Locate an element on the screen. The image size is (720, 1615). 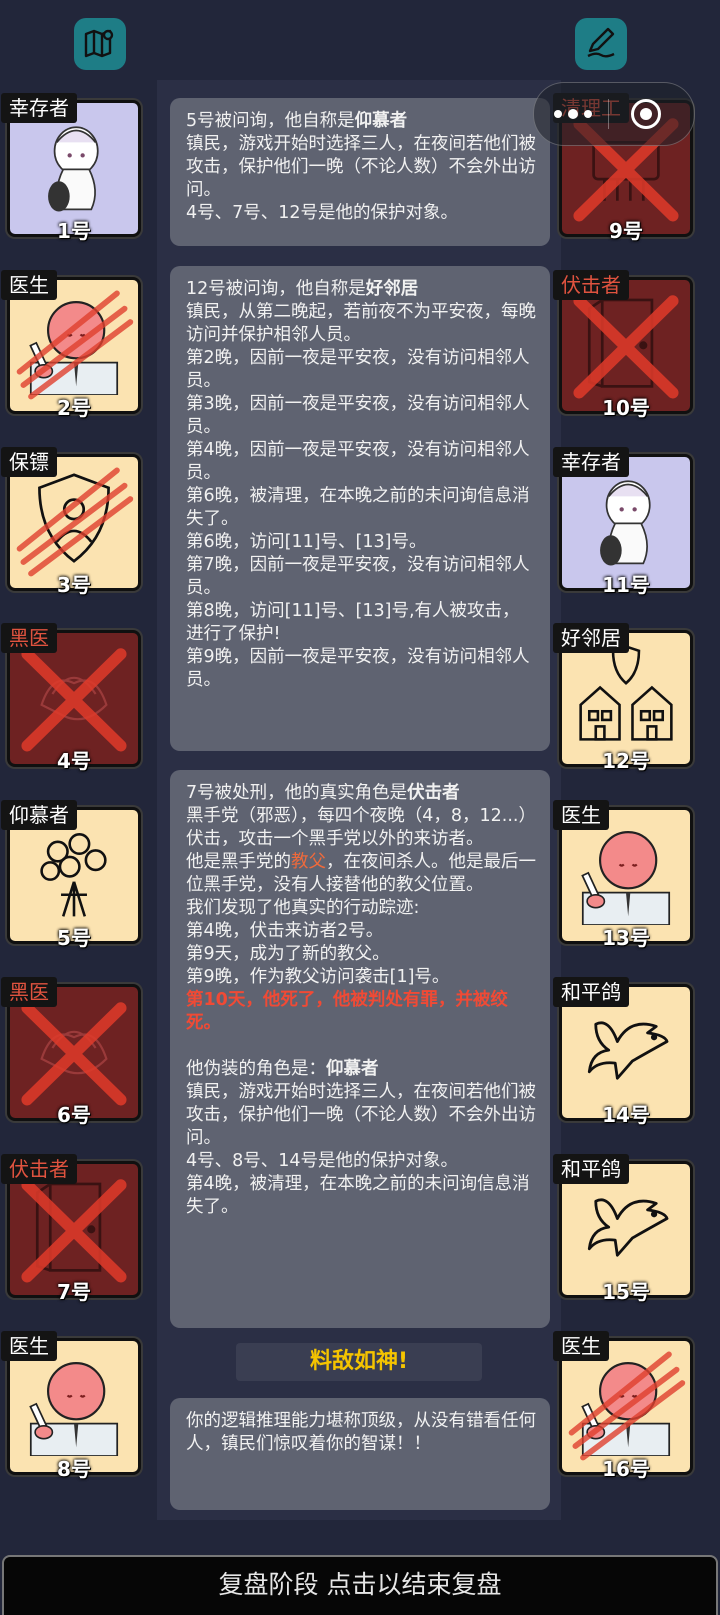
player-number: 8号 is located at coordinates (74, 1468).